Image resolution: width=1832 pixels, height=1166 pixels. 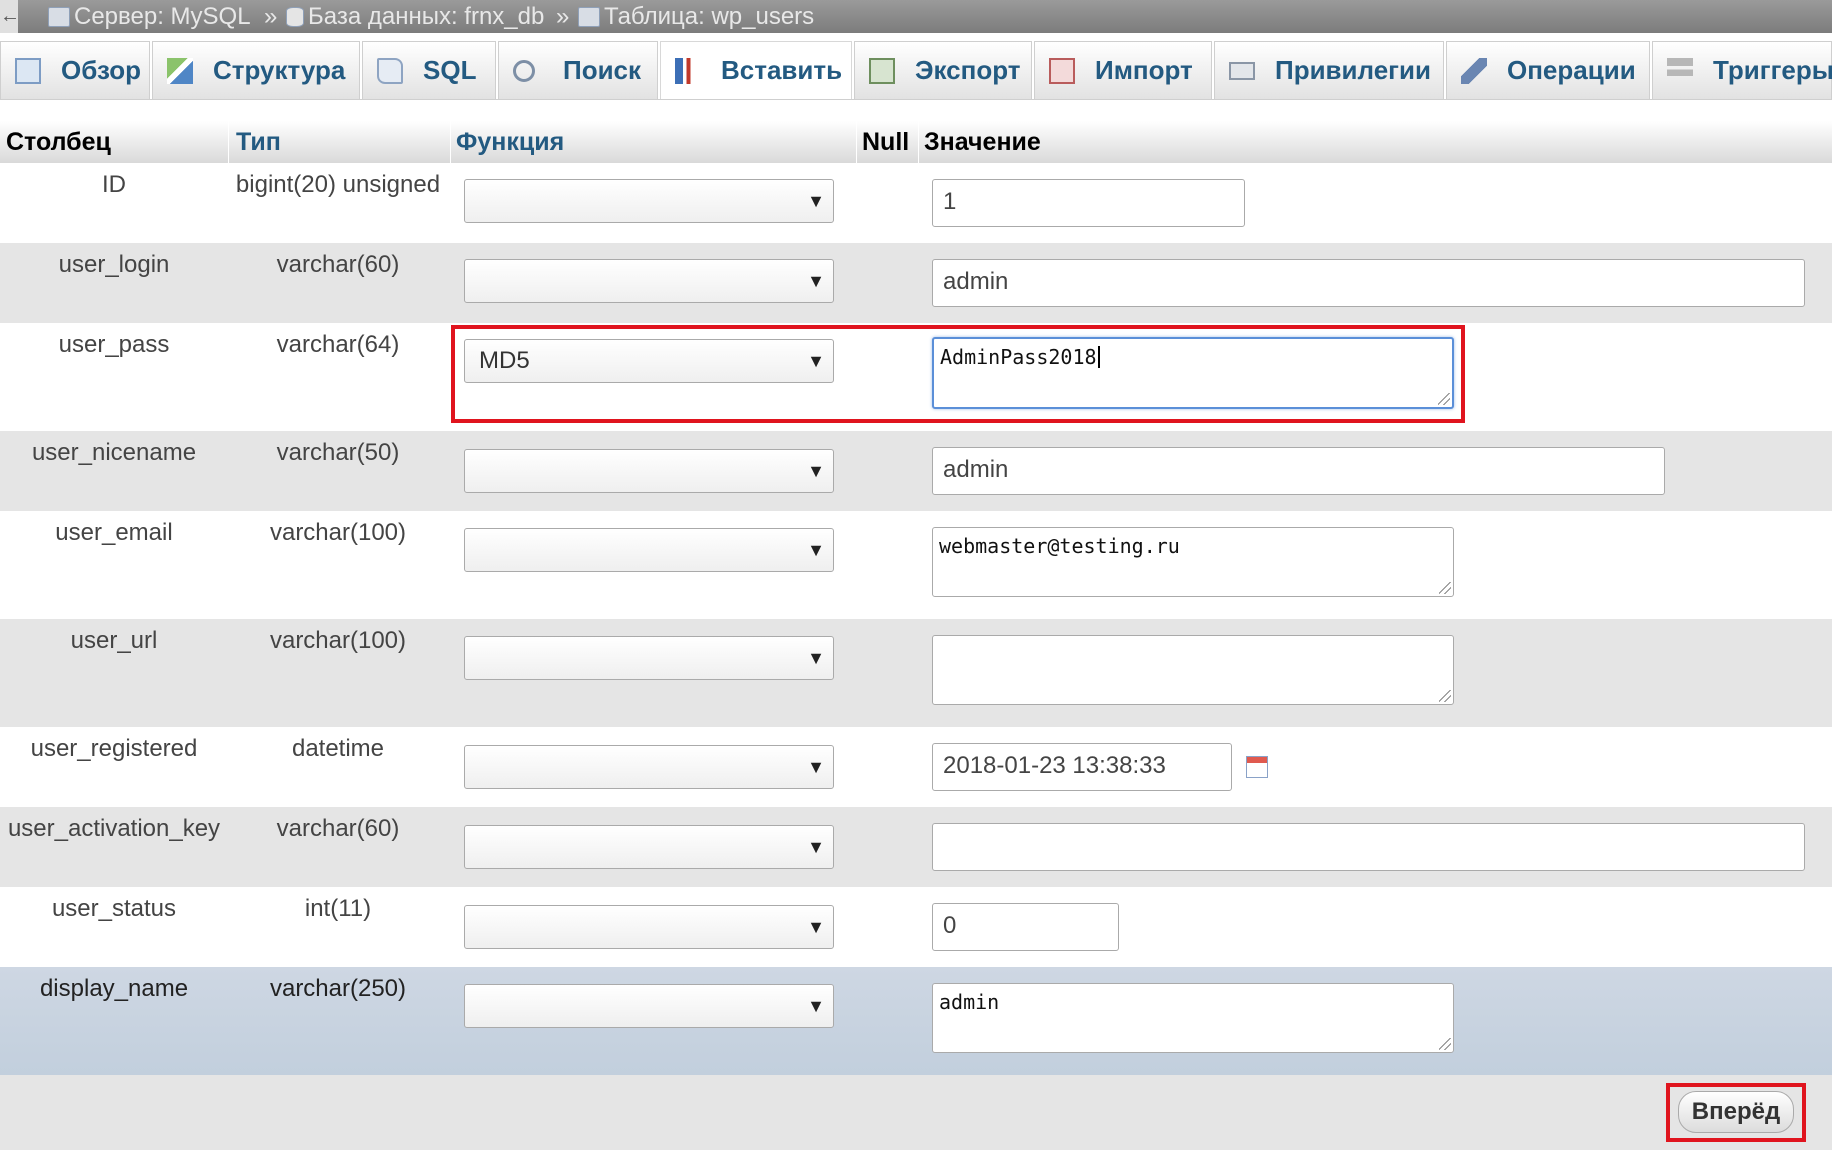 What do you see at coordinates (450, 70) in the screenshot?
I see `tab-label: SQL` at bounding box center [450, 70].